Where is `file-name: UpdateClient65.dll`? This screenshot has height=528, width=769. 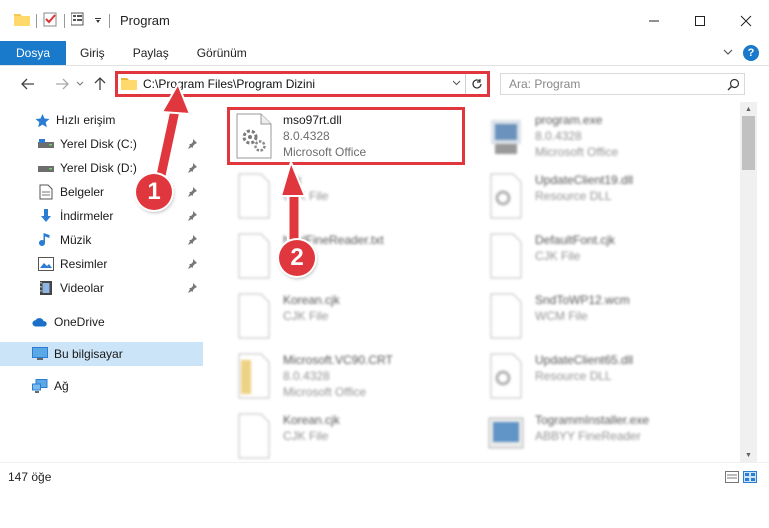
file-name: UpdateClient65.dll is located at coordinates (584, 360).